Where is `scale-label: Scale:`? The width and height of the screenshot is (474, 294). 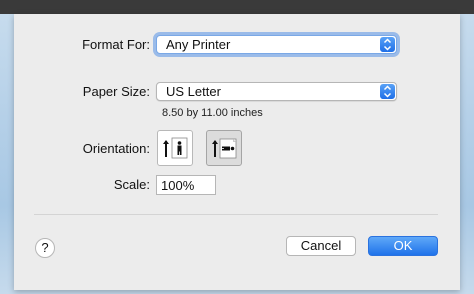 scale-label: Scale: is located at coordinates (131, 184).